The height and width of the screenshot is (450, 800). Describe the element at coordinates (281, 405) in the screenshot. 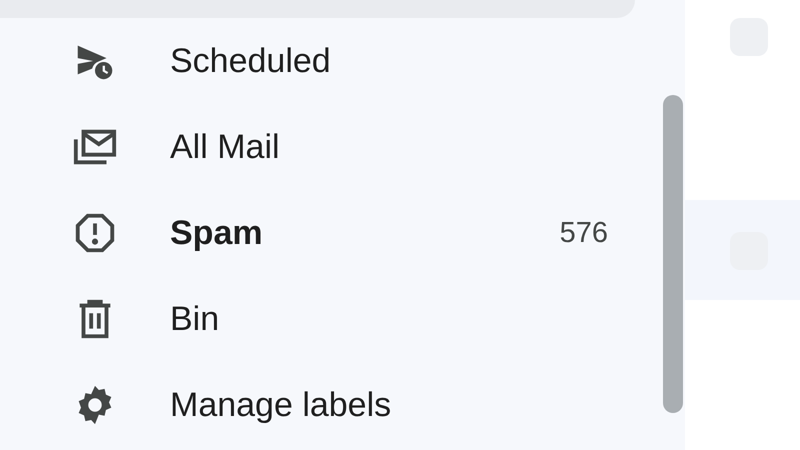

I see `item-label: Manage labels` at that location.